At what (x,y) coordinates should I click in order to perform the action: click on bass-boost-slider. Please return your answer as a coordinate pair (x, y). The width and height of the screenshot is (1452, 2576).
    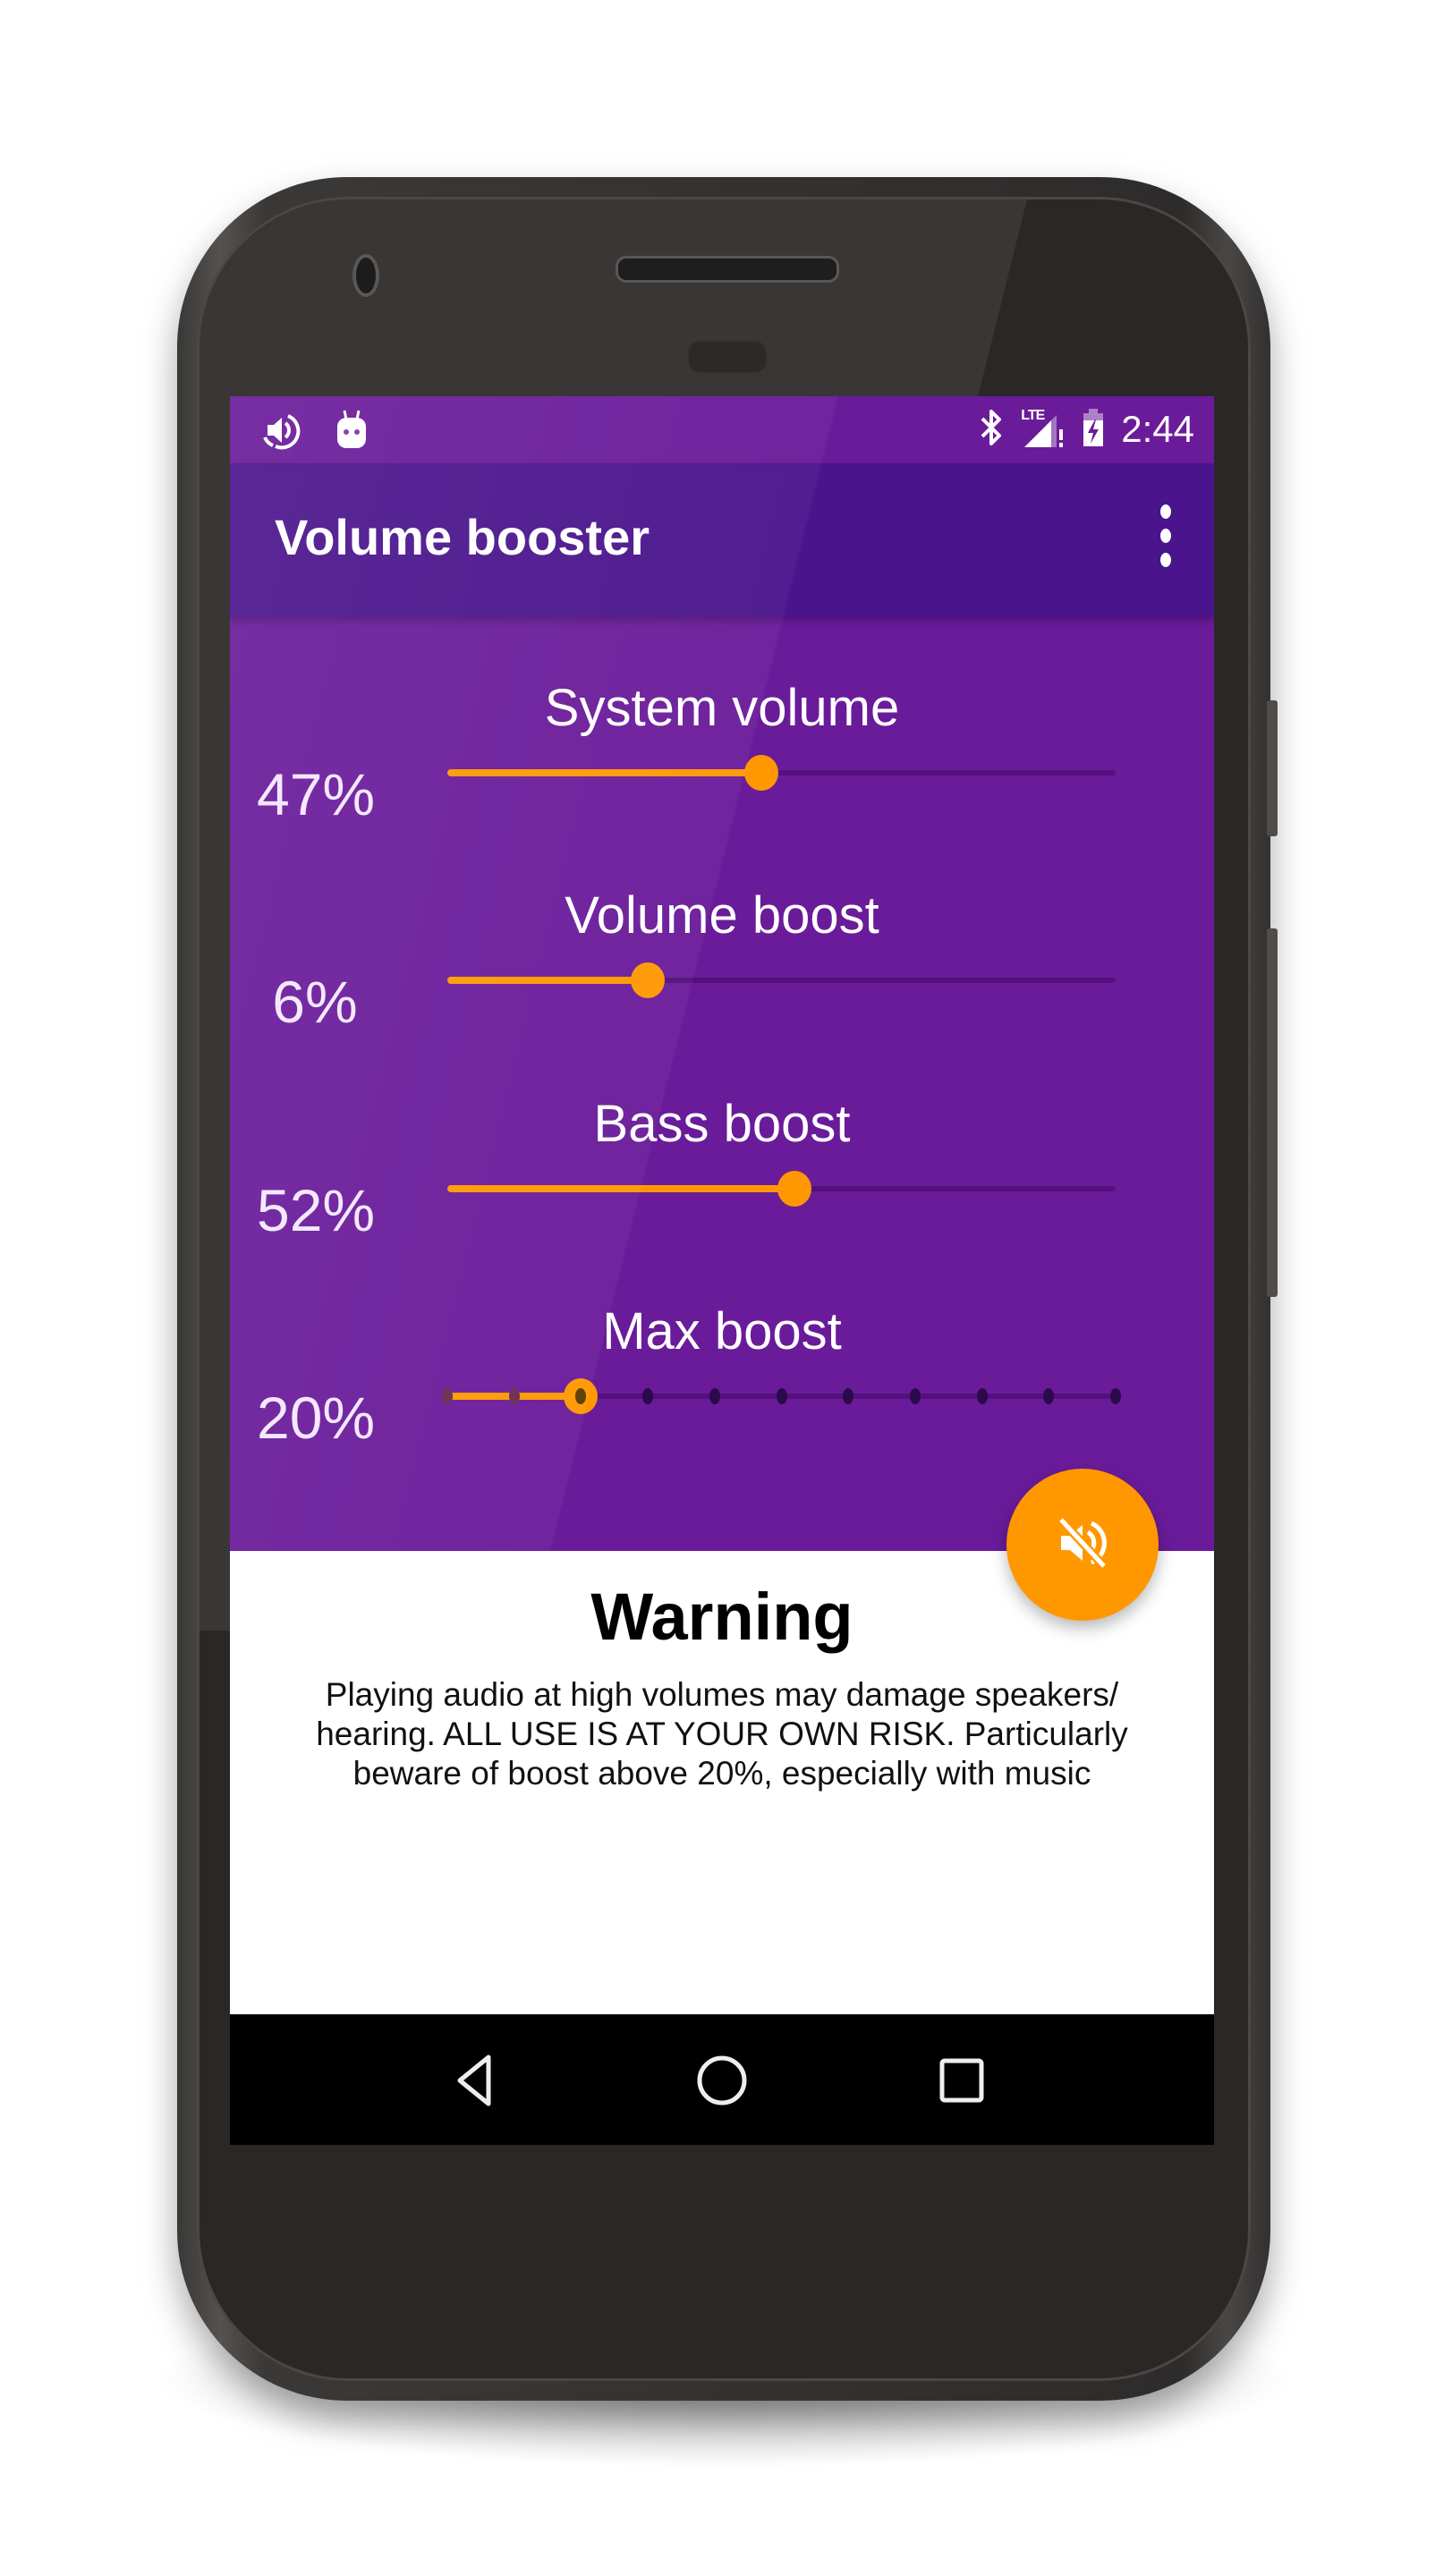
    Looking at the image, I should click on (781, 1189).